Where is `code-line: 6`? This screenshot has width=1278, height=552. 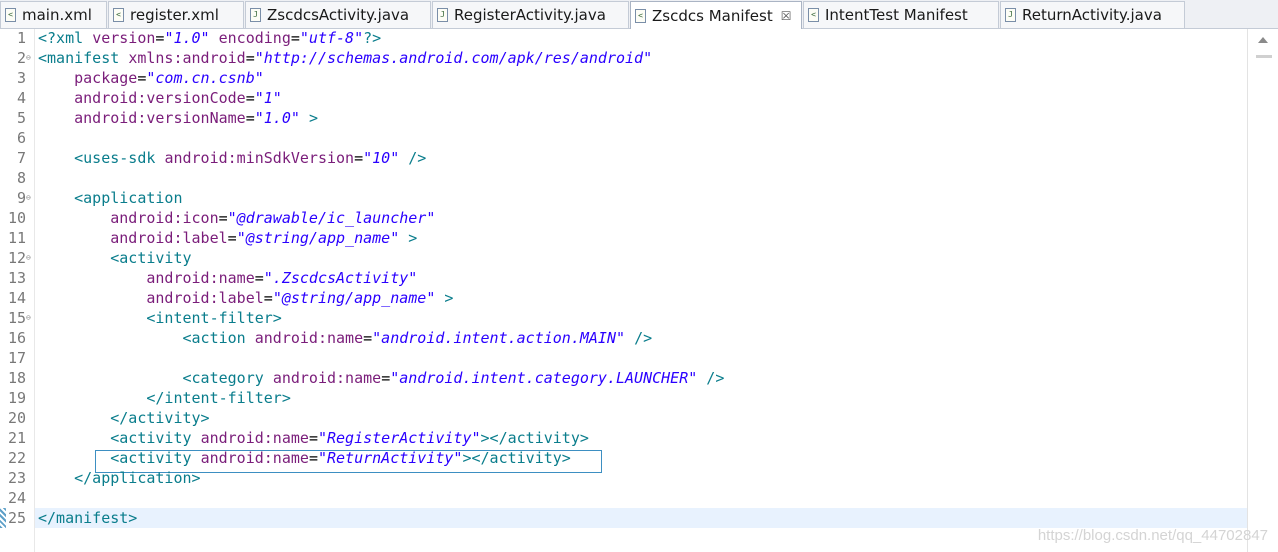 code-line: 6 is located at coordinates (620, 138).